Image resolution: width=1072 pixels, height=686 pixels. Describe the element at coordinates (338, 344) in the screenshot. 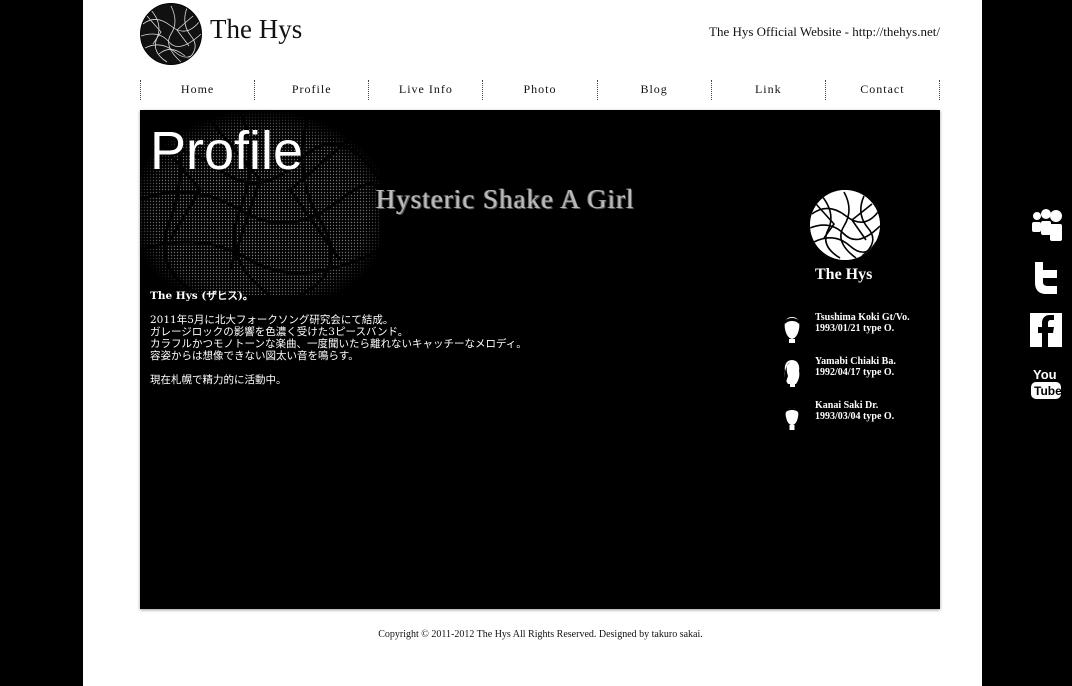

I see `intro-line: カラフルかつモノトーンな楽曲、一度聞いたら離れないキャッチーなメロディ。` at that location.